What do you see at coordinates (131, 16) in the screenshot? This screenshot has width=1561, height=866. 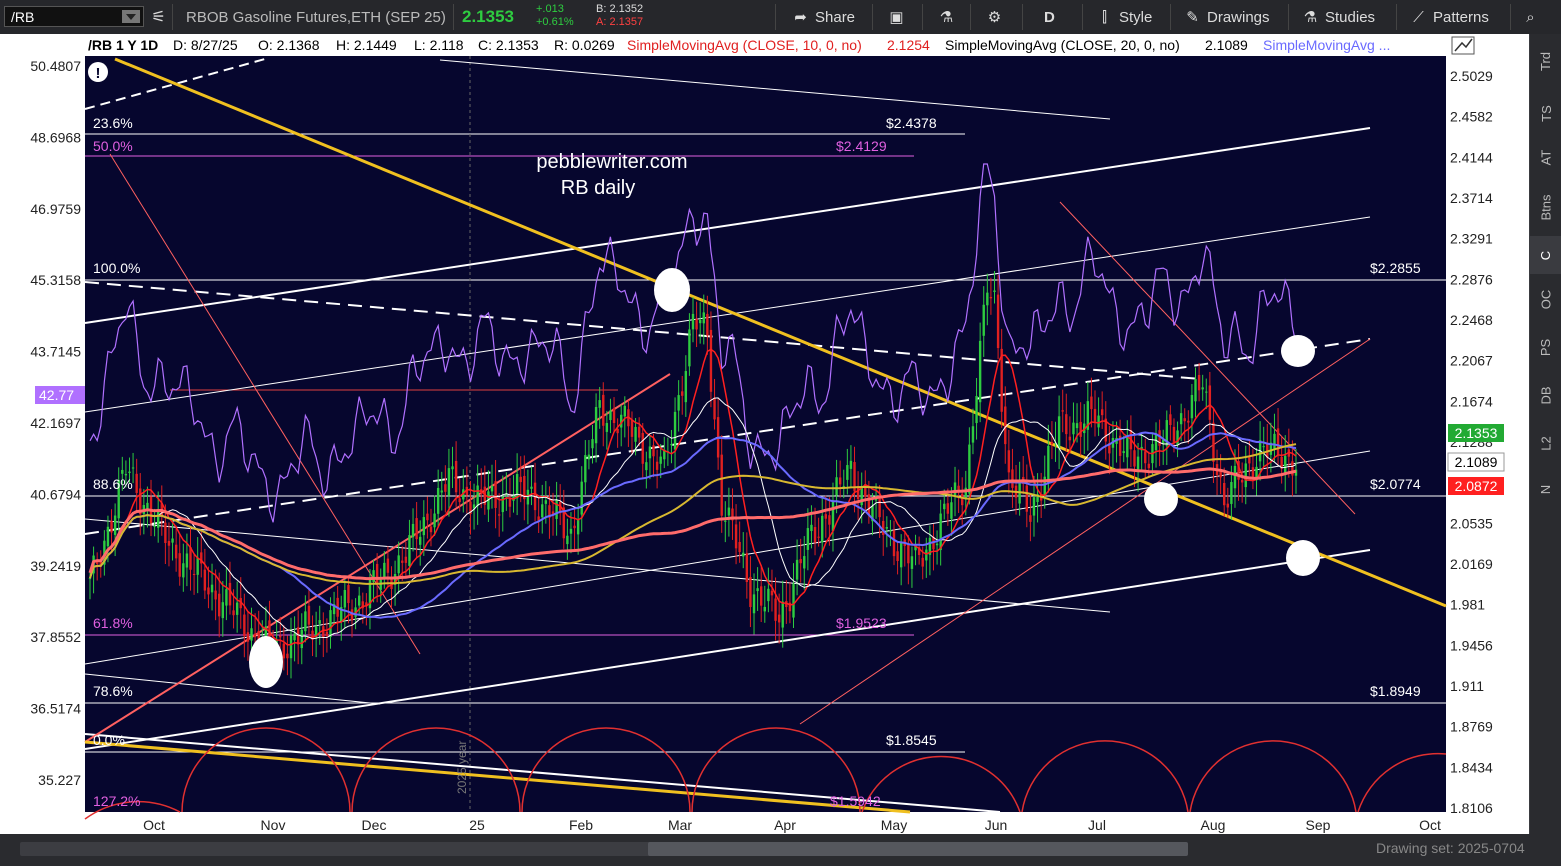 I see `chevron-down-icon` at bounding box center [131, 16].